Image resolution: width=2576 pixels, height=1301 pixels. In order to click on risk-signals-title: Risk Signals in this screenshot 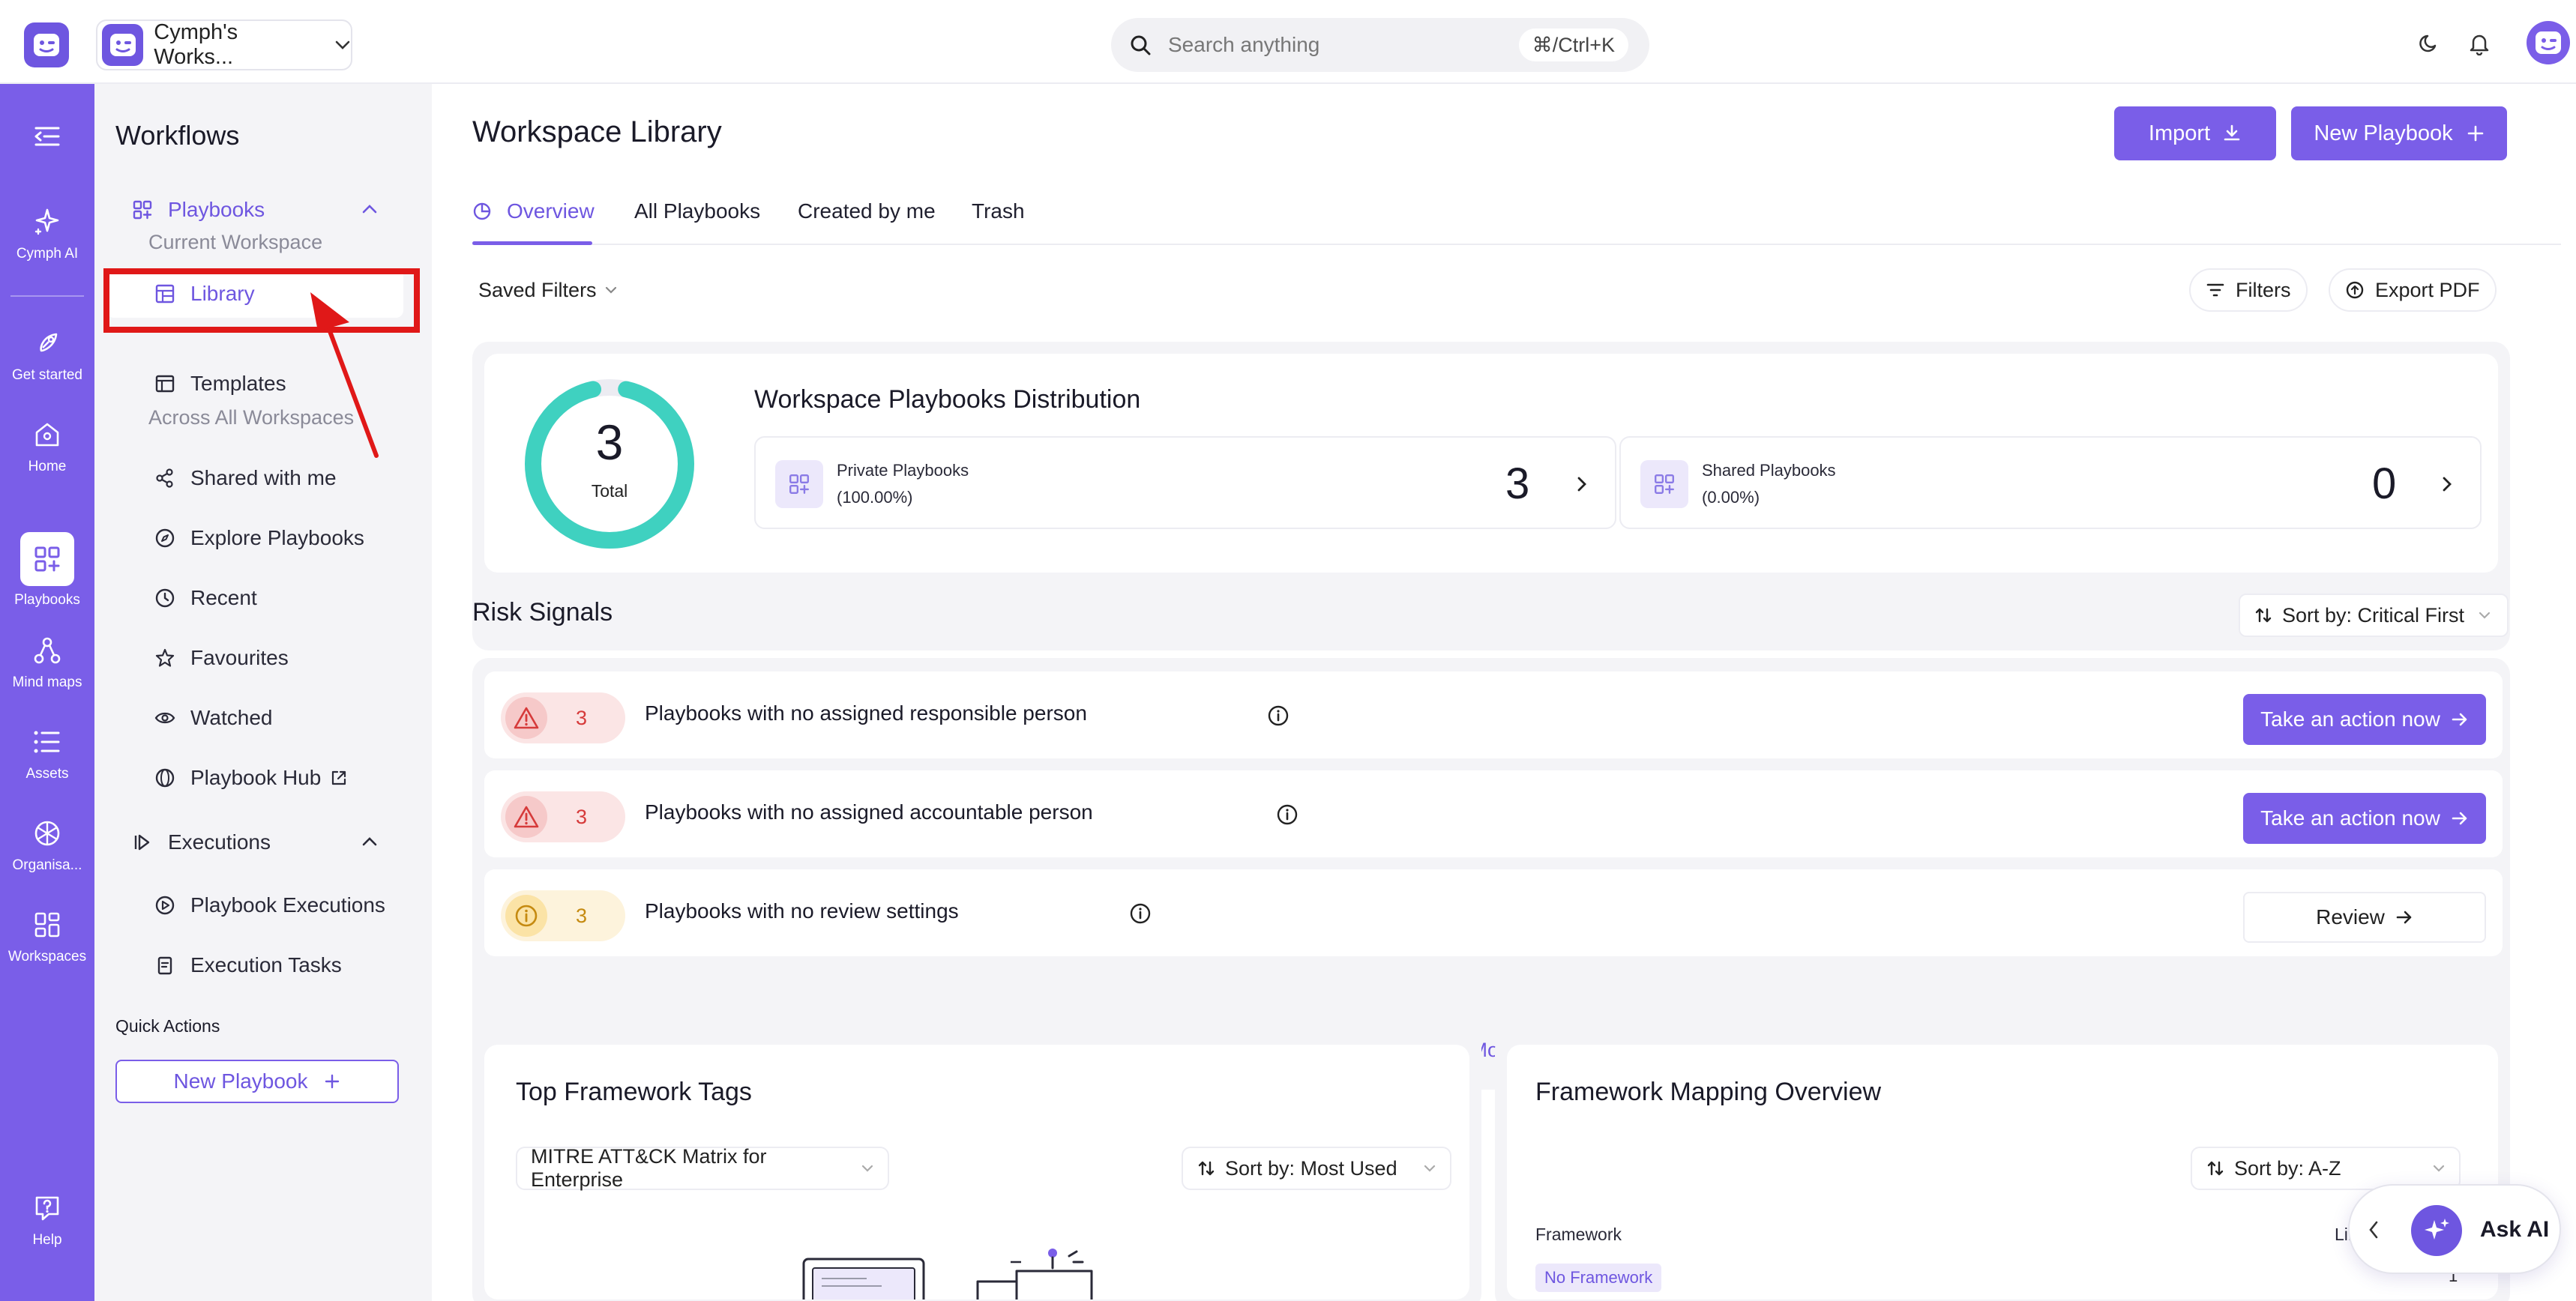, I will do `click(542, 612)`.